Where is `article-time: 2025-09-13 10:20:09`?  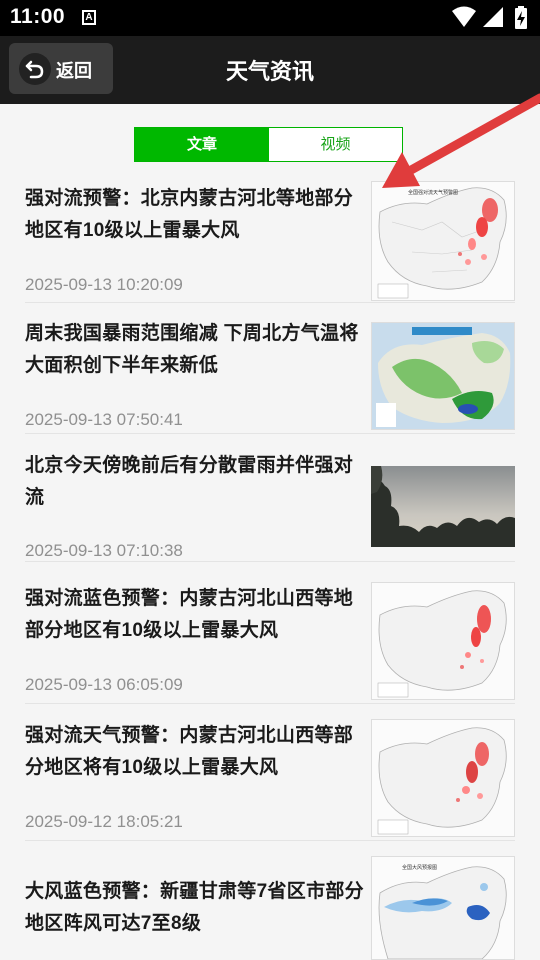 article-time: 2025-09-13 10:20:09 is located at coordinates (104, 284).